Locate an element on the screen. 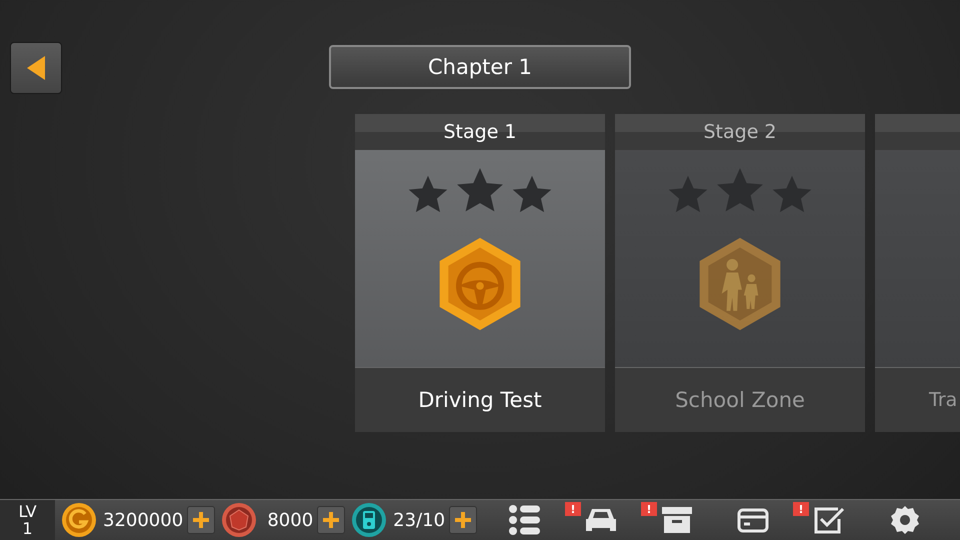 The width and height of the screenshot is (960, 540). stage-title: Stage 1 is located at coordinates (480, 132).